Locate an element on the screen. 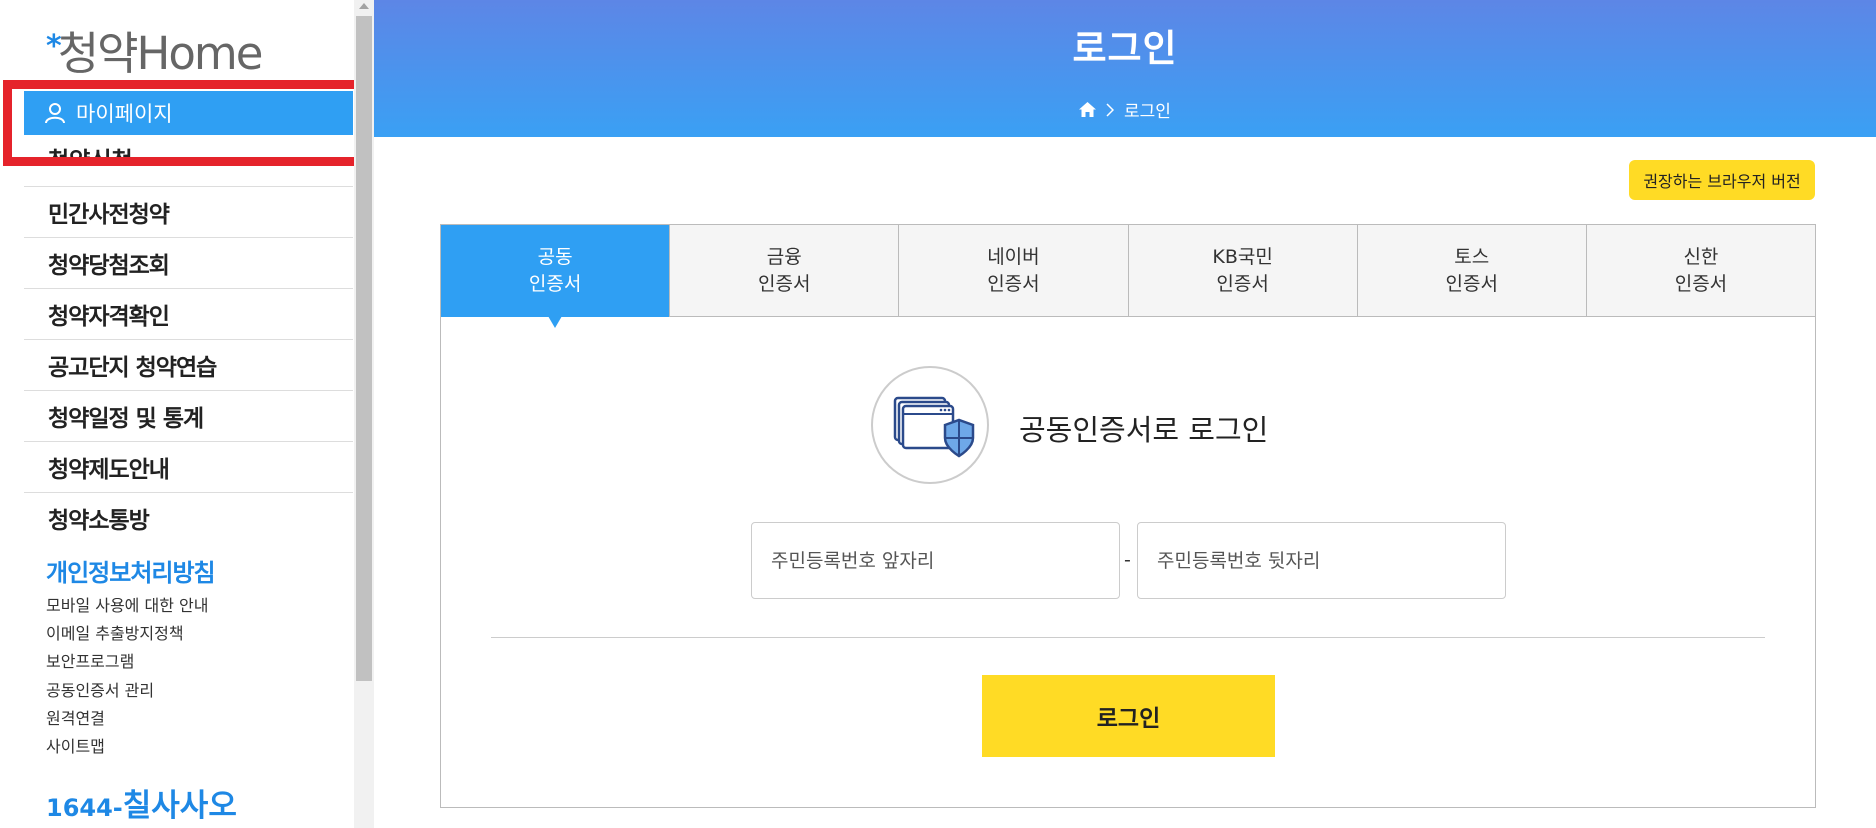 The height and width of the screenshot is (828, 1876). menu-item: 공고단지 청약연습 is located at coordinates (188, 364).